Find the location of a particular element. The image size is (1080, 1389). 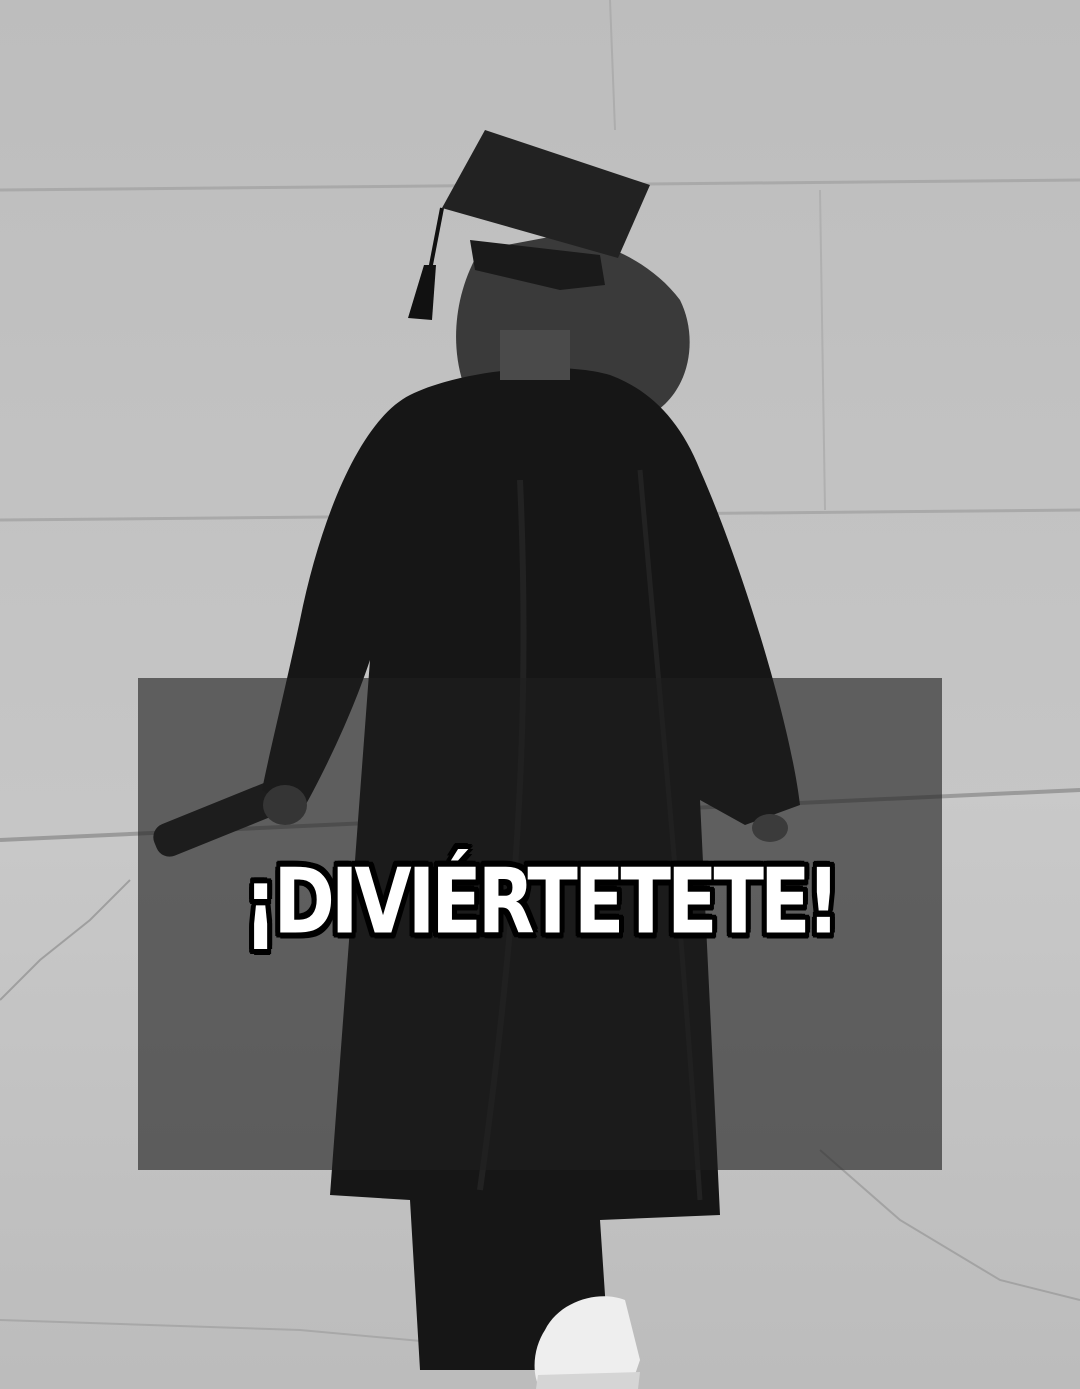

neck is located at coordinates (535, 355).